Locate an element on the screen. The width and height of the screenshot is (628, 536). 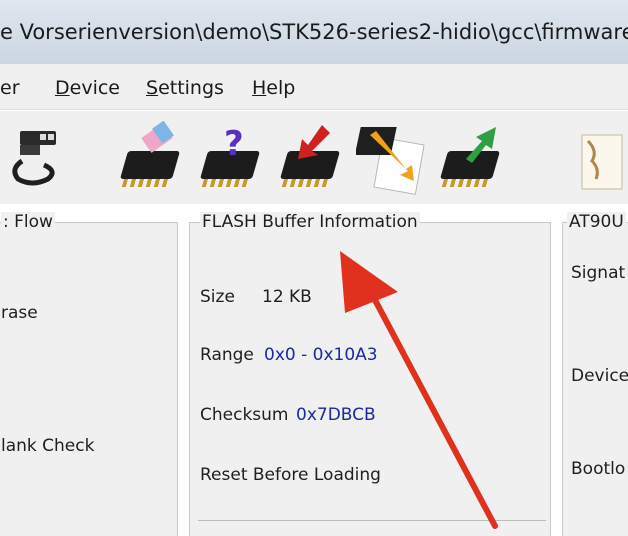
usb-connect-icon is located at coordinates (41, 160).